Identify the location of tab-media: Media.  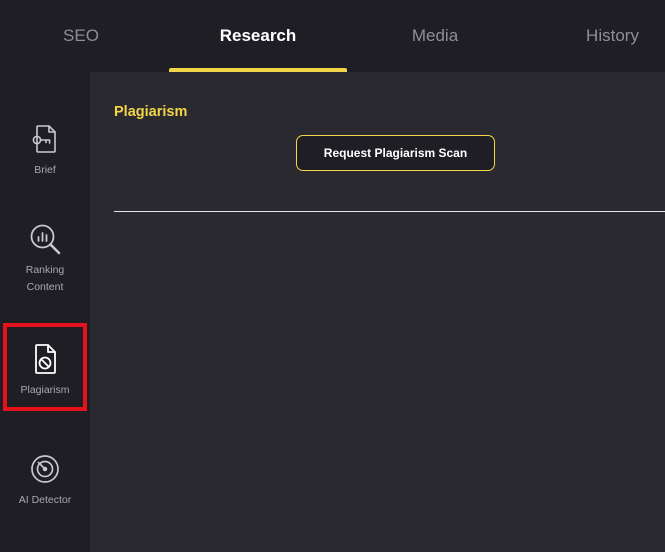
(435, 36).